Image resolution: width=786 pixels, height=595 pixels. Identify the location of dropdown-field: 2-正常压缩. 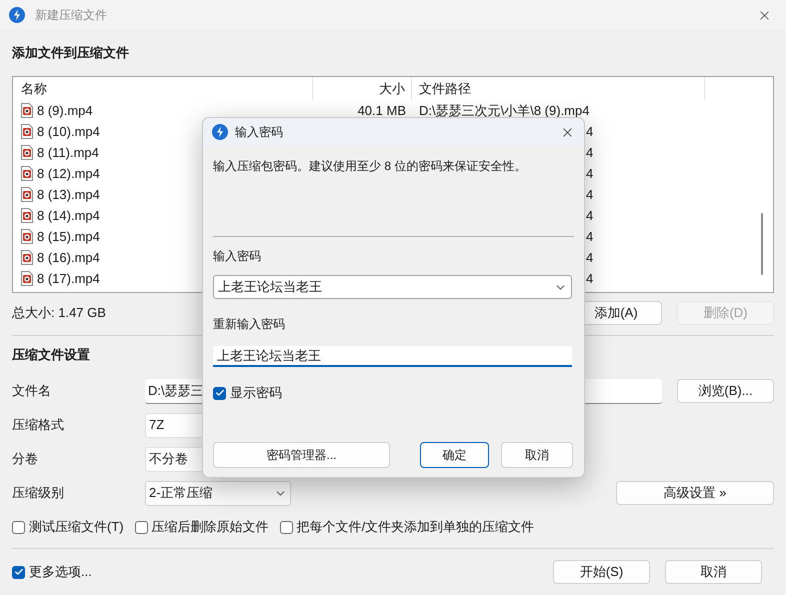
(218, 493).